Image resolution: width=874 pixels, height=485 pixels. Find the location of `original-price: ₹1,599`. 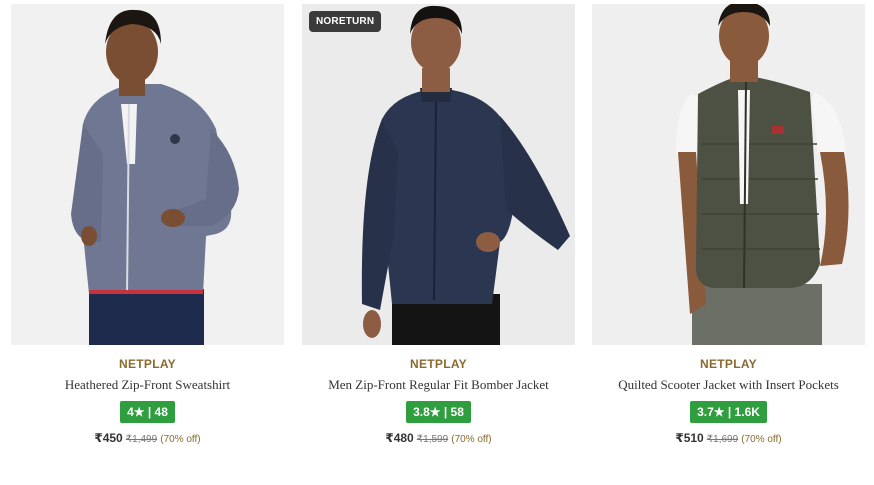

original-price: ₹1,599 is located at coordinates (432, 439).